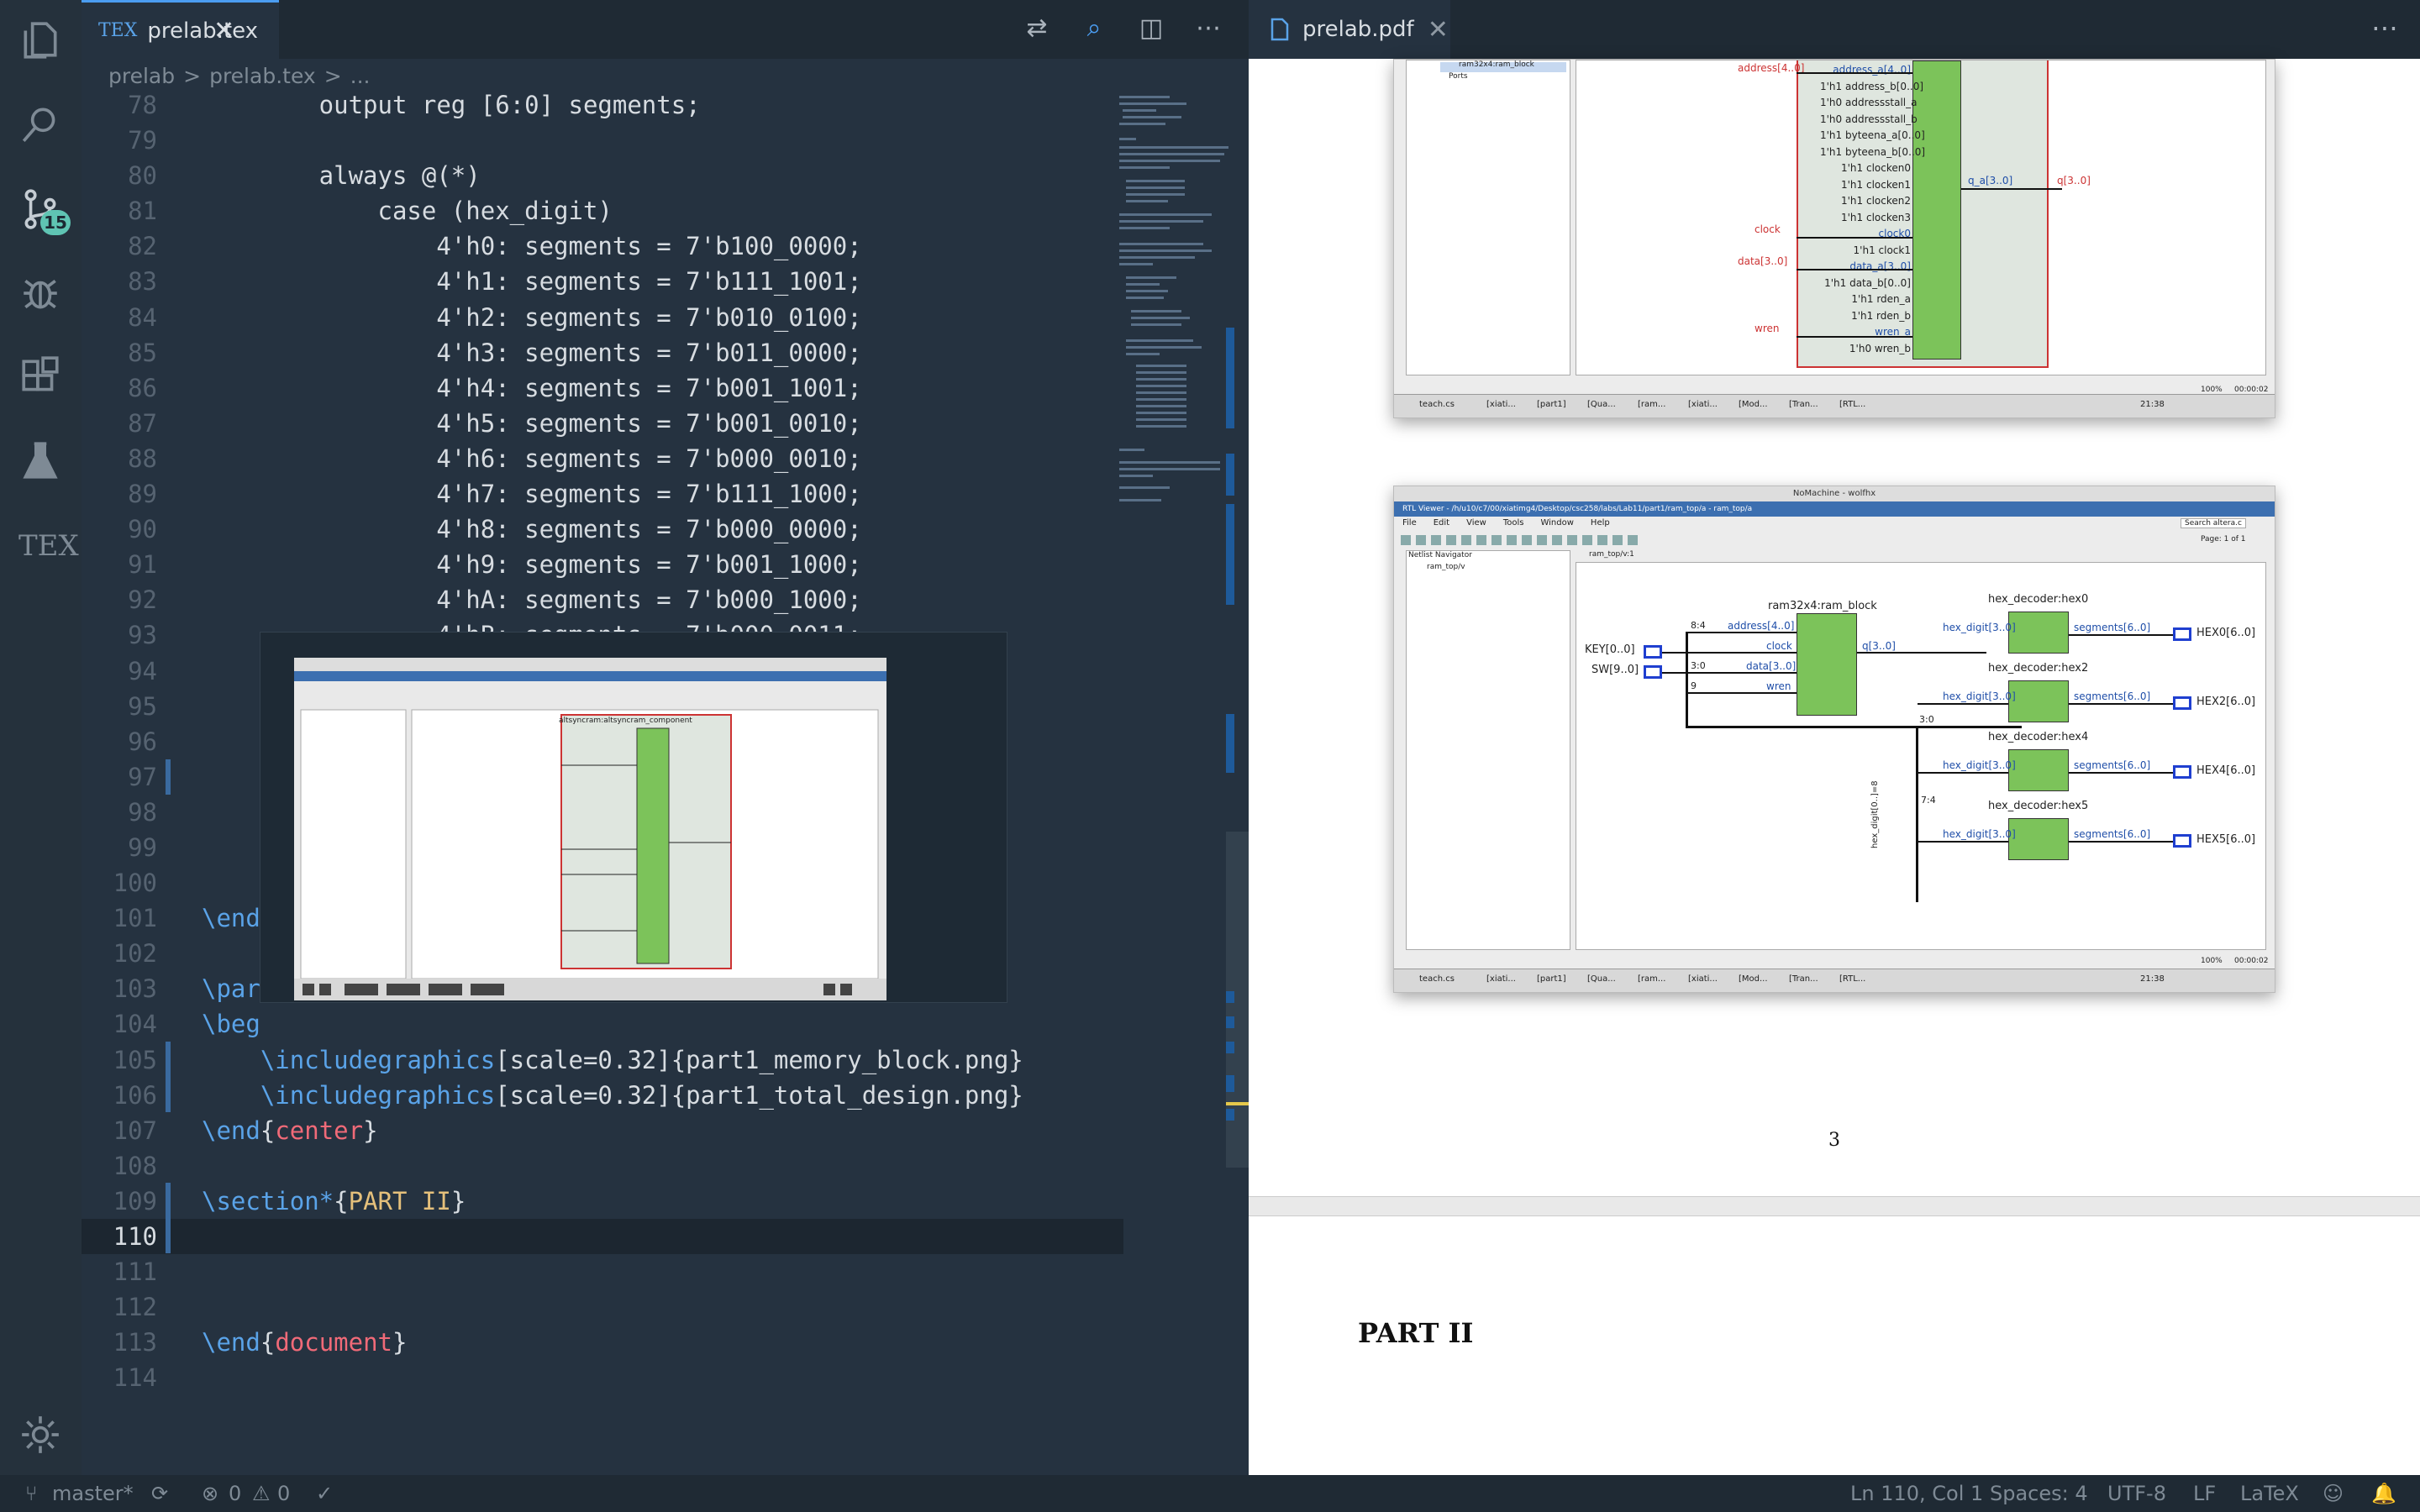 Image resolution: width=2420 pixels, height=1512 pixels. What do you see at coordinates (135, 954) in the screenshot?
I see `line-number: 102` at bounding box center [135, 954].